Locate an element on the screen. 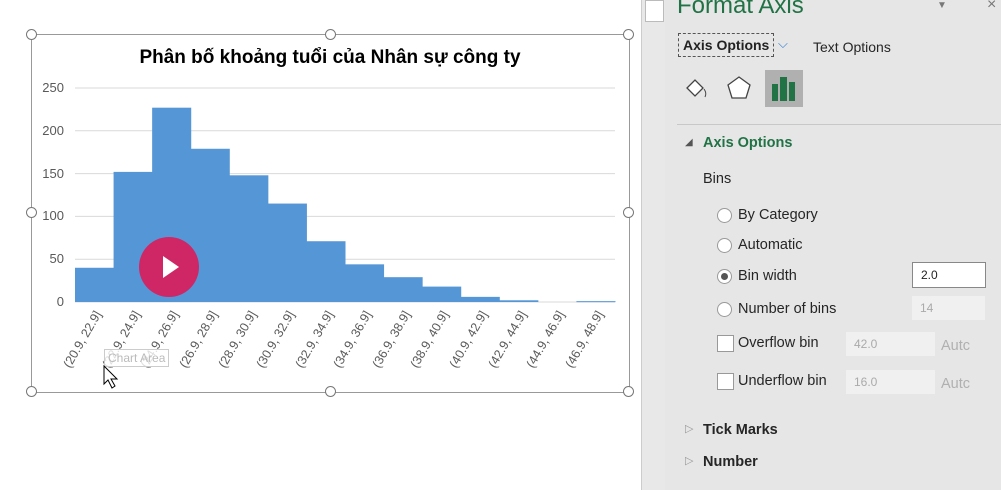 Image resolution: width=1001 pixels, height=490 pixels. y-tick-label: 0 is located at coordinates (60, 301).